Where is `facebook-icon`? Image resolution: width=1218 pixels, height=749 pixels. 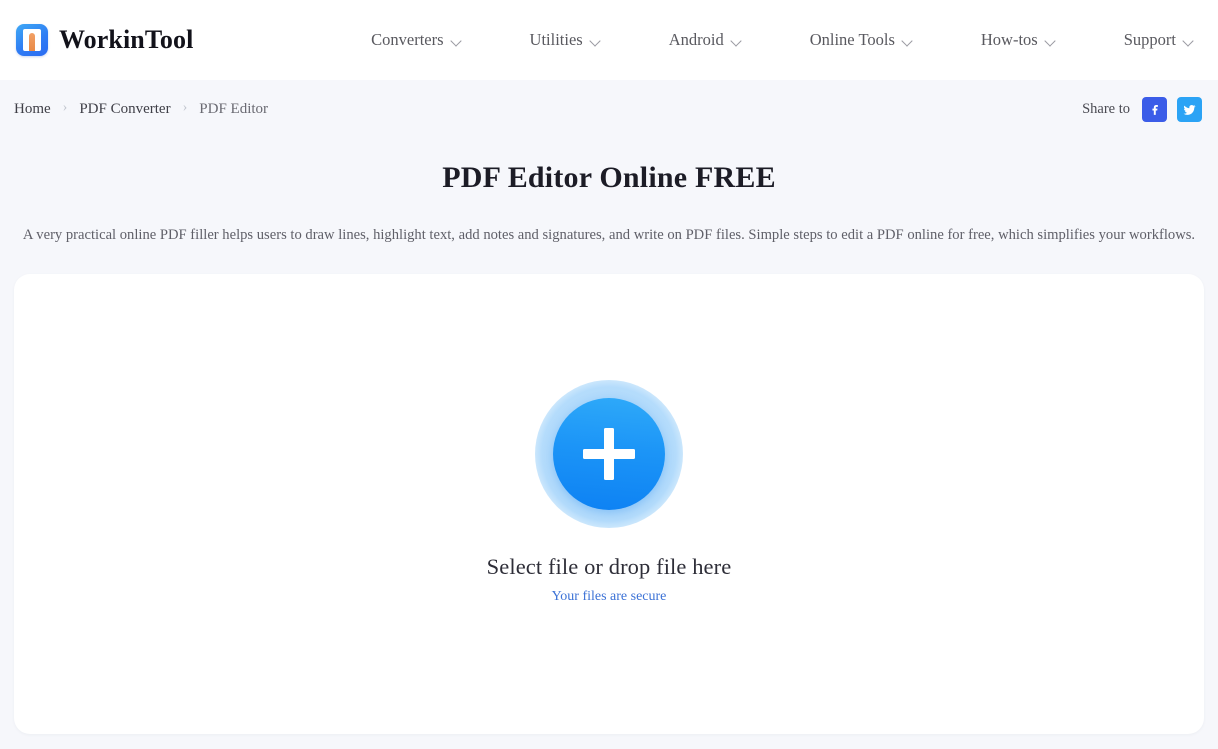
facebook-icon is located at coordinates (1154, 110).